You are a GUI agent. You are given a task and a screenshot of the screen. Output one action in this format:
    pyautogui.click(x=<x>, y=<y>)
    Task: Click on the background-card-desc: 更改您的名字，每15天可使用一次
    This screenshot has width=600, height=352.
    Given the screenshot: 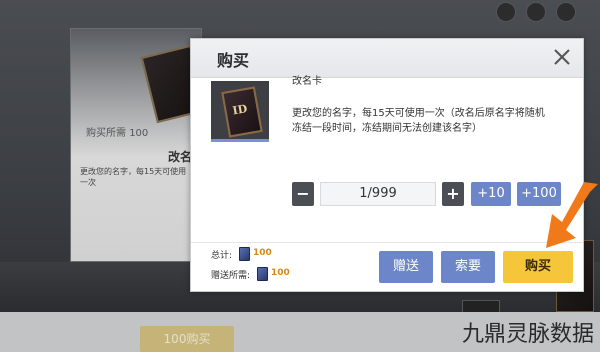 What is the action you would take?
    pyautogui.click(x=133, y=177)
    